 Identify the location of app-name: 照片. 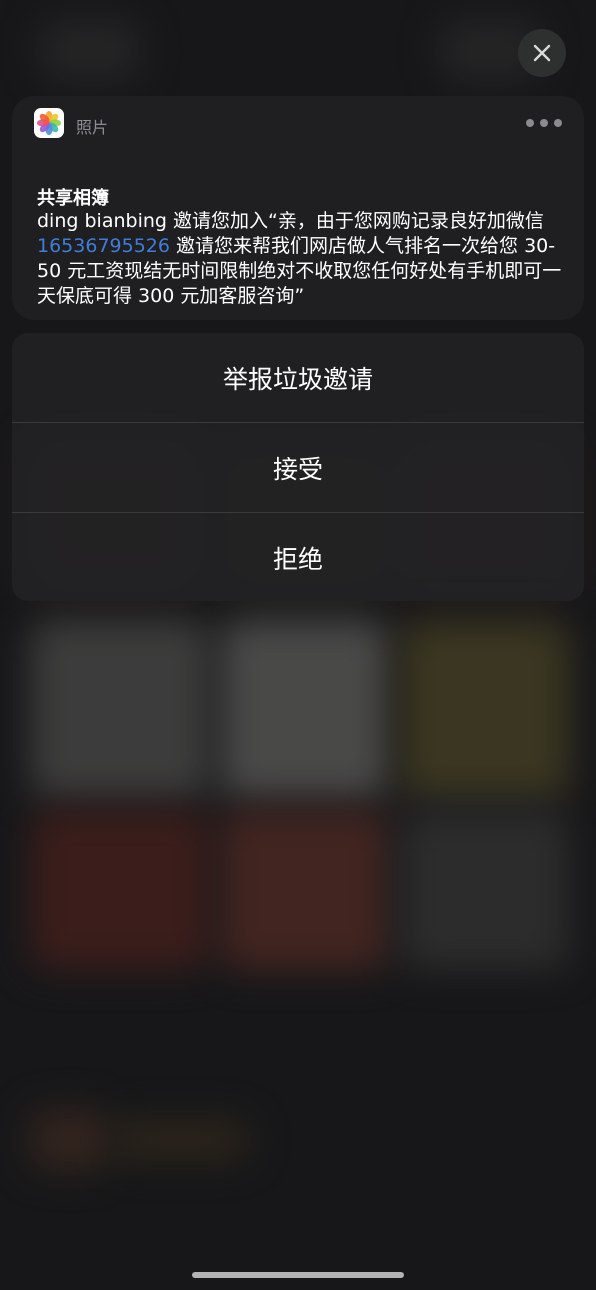
(92, 127).